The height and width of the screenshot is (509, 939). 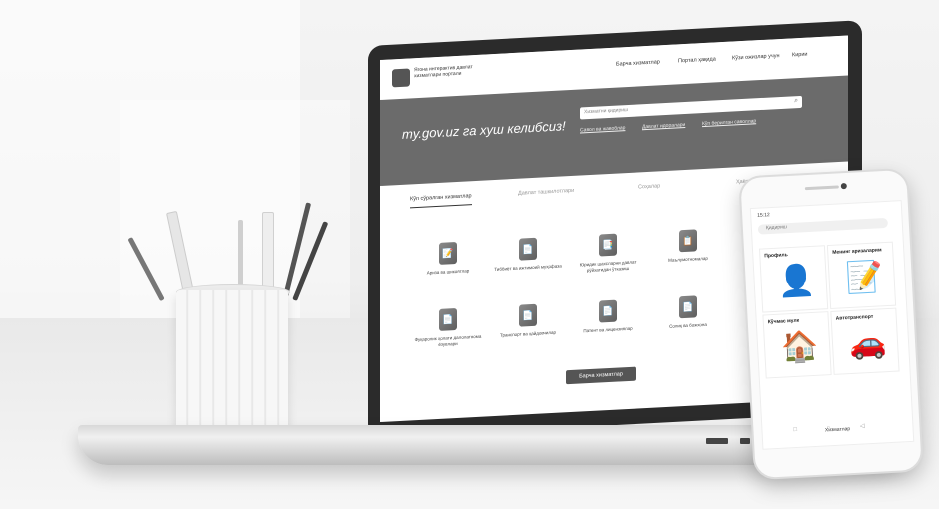 What do you see at coordinates (528, 268) in the screenshot?
I see `service-label: Тиббиёт ва ижтимоий муҳофаза` at bounding box center [528, 268].